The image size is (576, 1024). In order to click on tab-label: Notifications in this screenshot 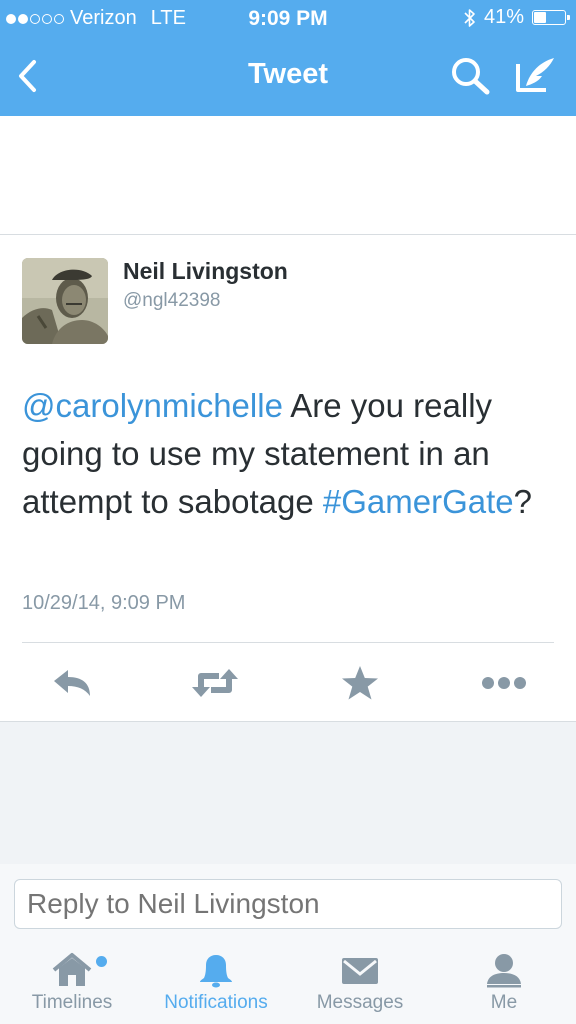, I will do `click(216, 1002)`.